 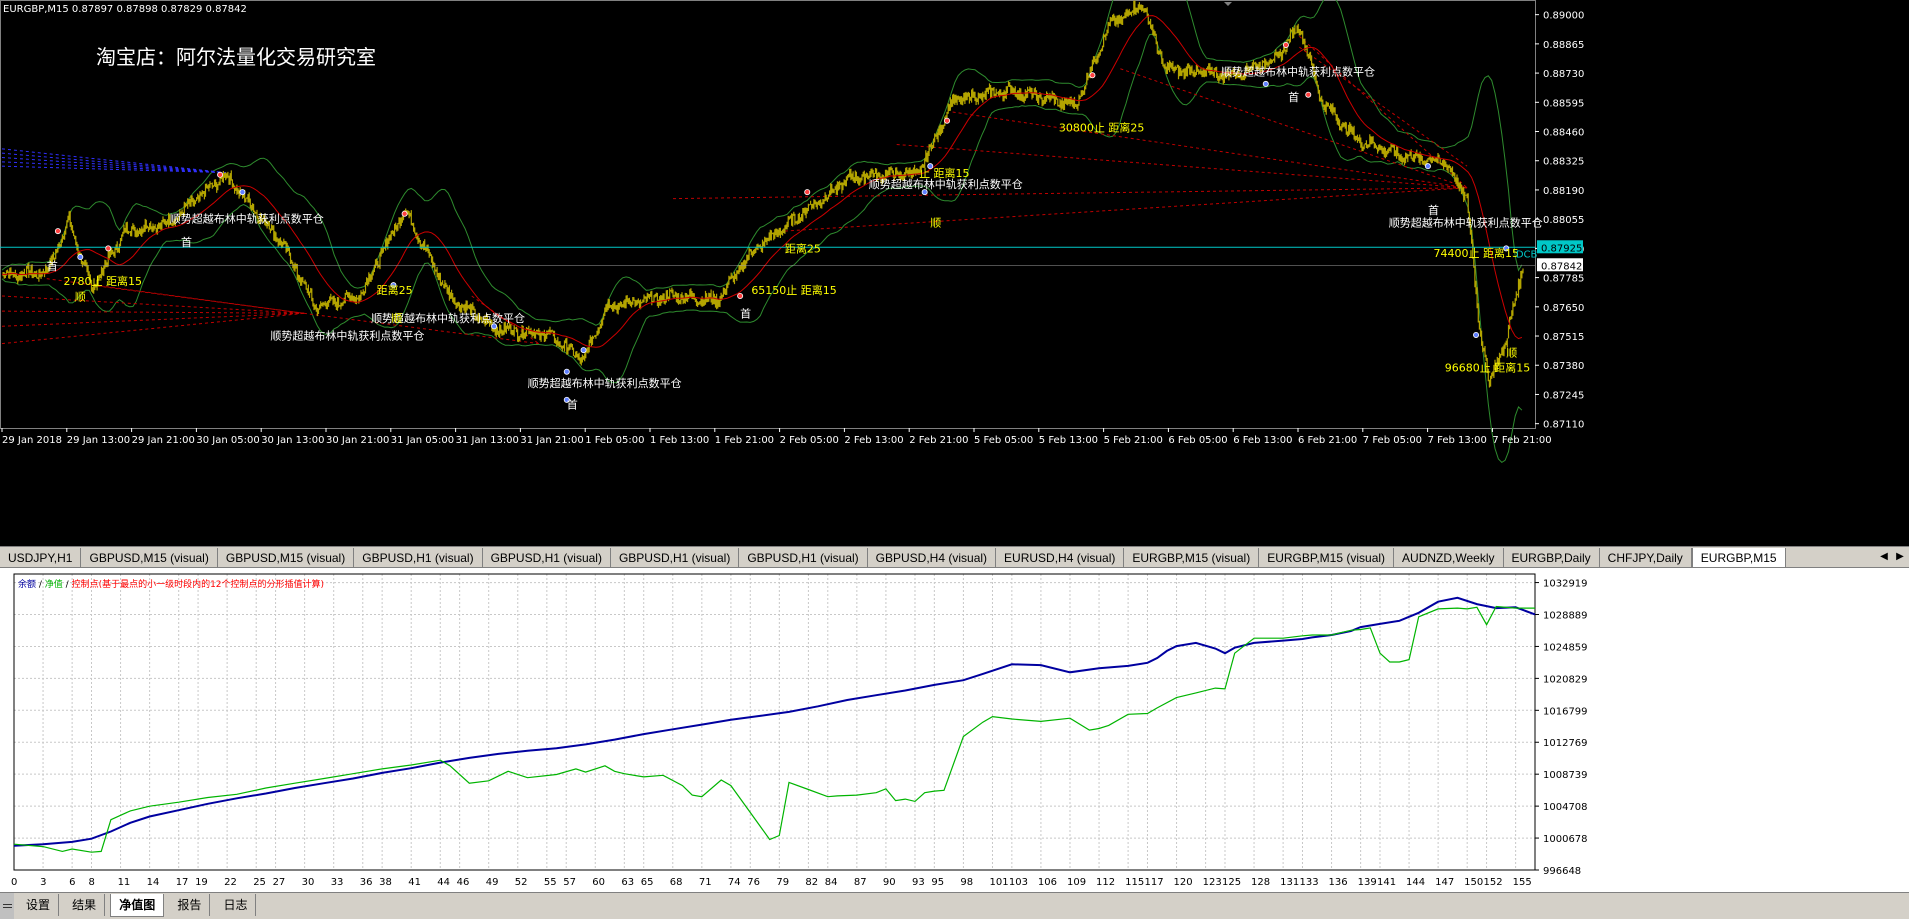 I want to click on x-axis-label: 0, so click(x=14, y=882).